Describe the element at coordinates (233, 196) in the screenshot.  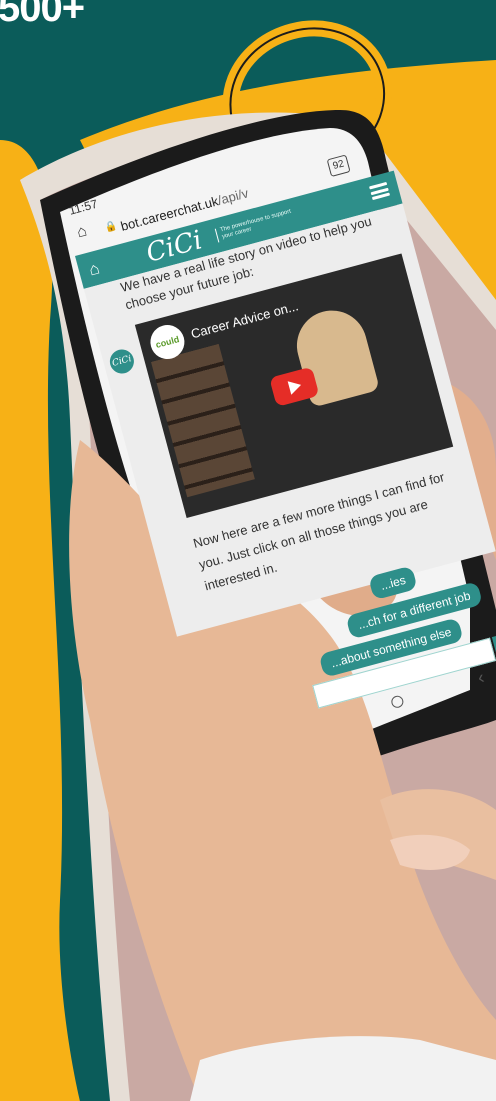
I see `url-path: /api/v` at that location.